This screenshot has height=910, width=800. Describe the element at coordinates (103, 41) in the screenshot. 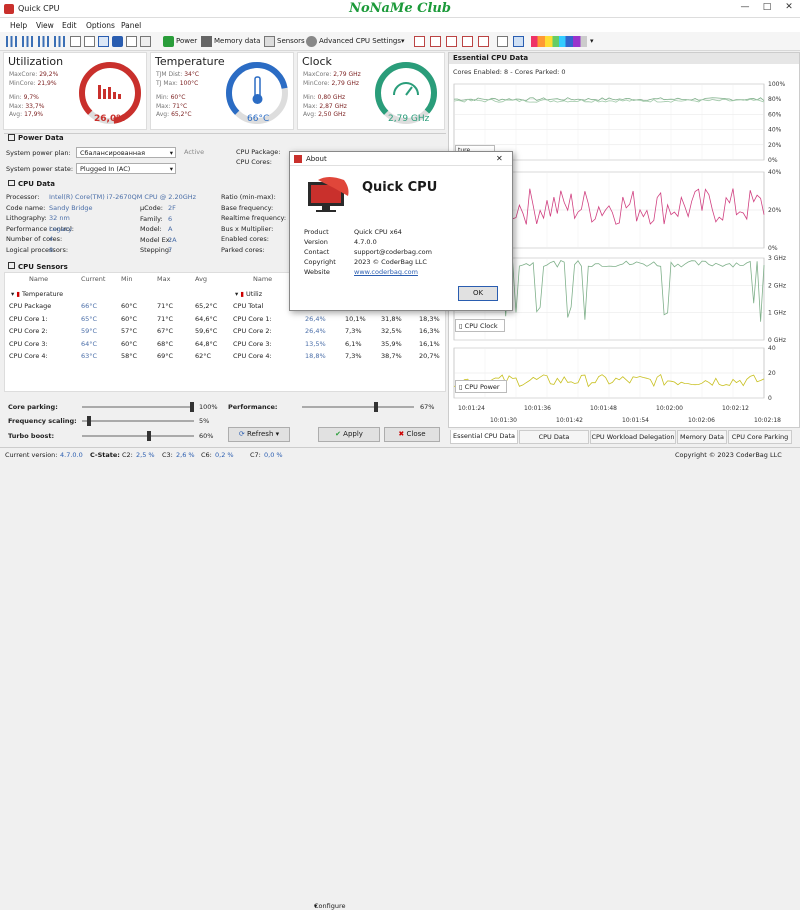

I see `settings-icon` at that location.